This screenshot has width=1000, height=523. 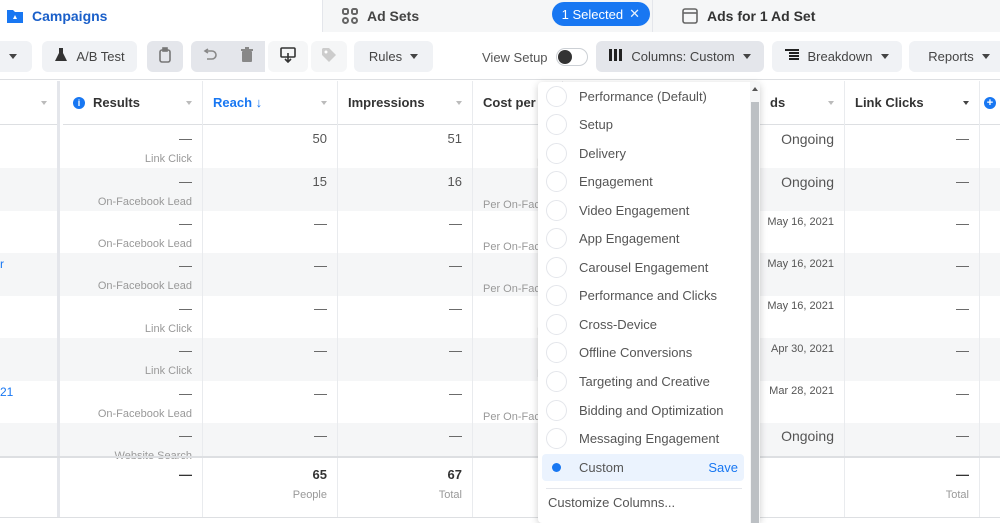 I want to click on column-preset-option: App Engagement, so click(x=643, y=238).